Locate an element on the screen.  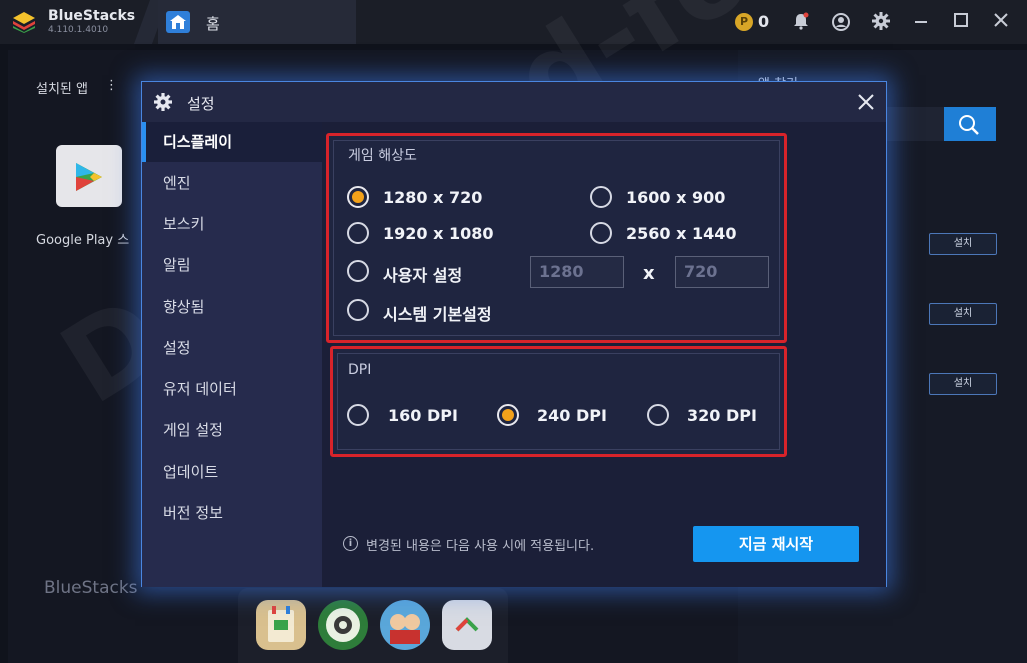
title-bar: BlueStacks 4.110.1.4010 홈 P 0 is located at coordinates (513, 22).